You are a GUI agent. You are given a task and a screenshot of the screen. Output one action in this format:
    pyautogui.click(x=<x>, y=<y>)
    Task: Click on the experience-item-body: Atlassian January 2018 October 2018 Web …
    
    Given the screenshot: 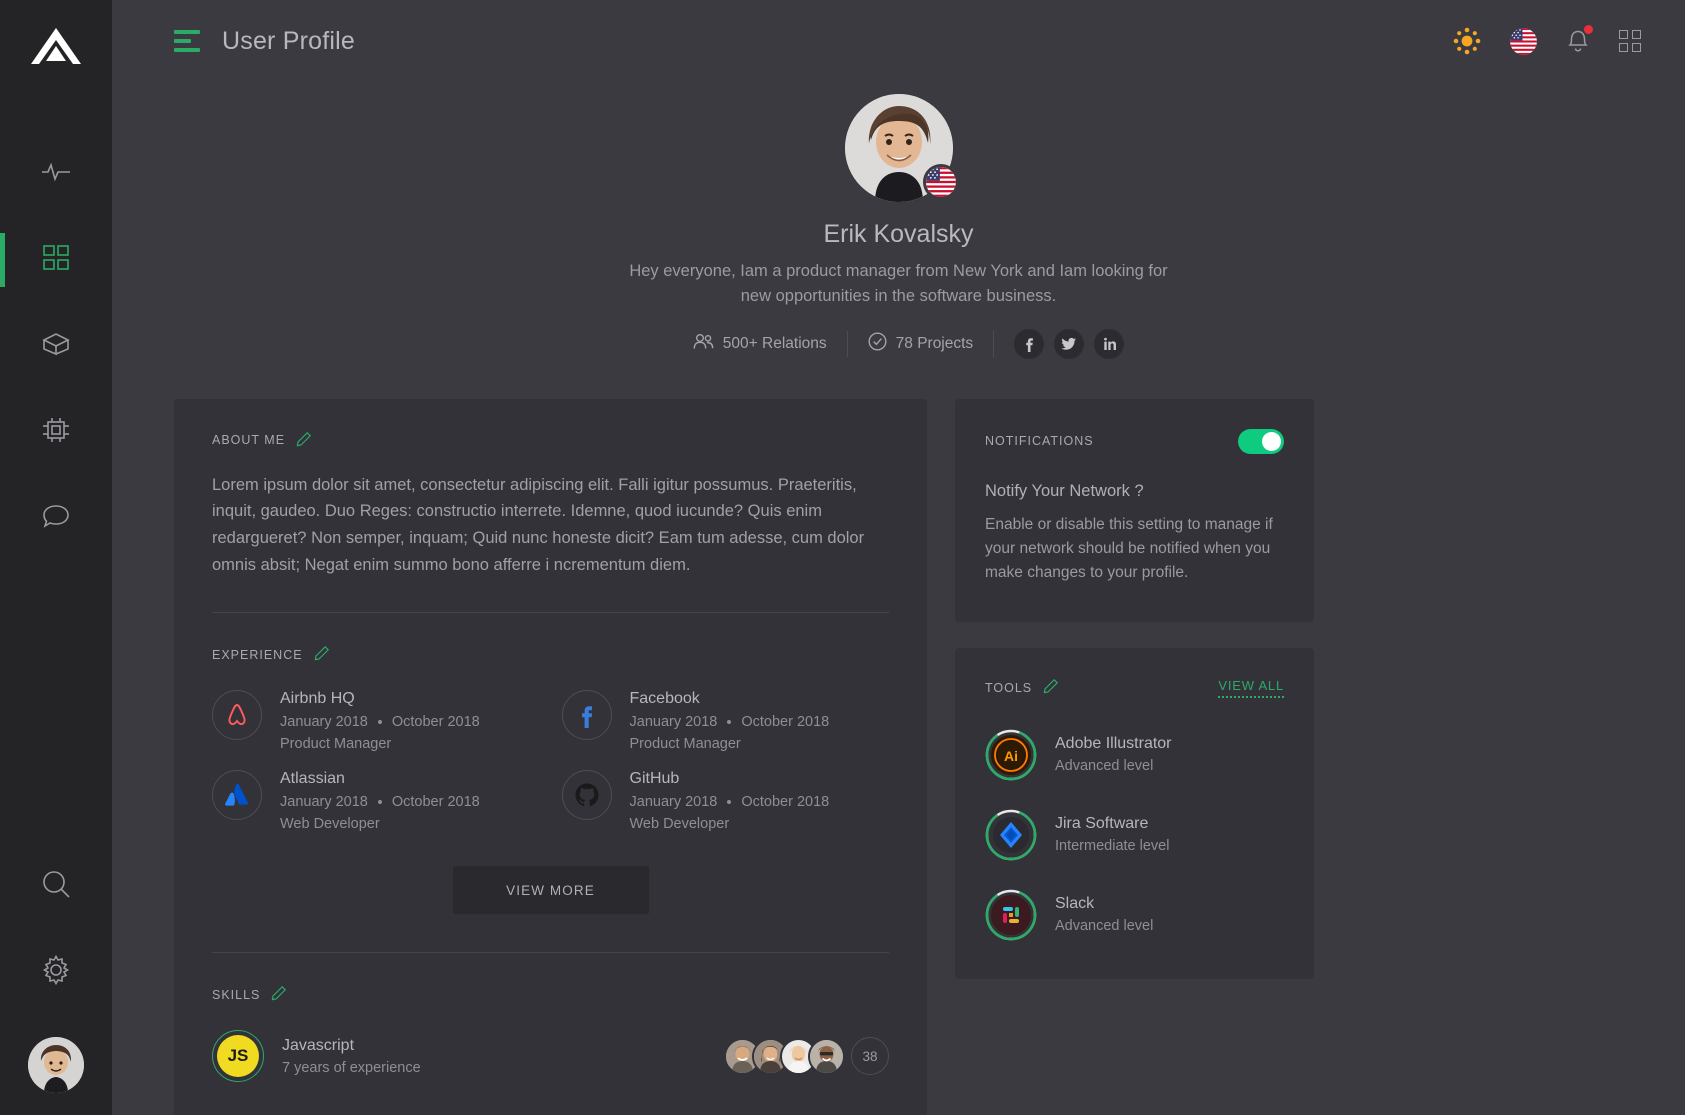 What is the action you would take?
    pyautogui.click(x=380, y=801)
    